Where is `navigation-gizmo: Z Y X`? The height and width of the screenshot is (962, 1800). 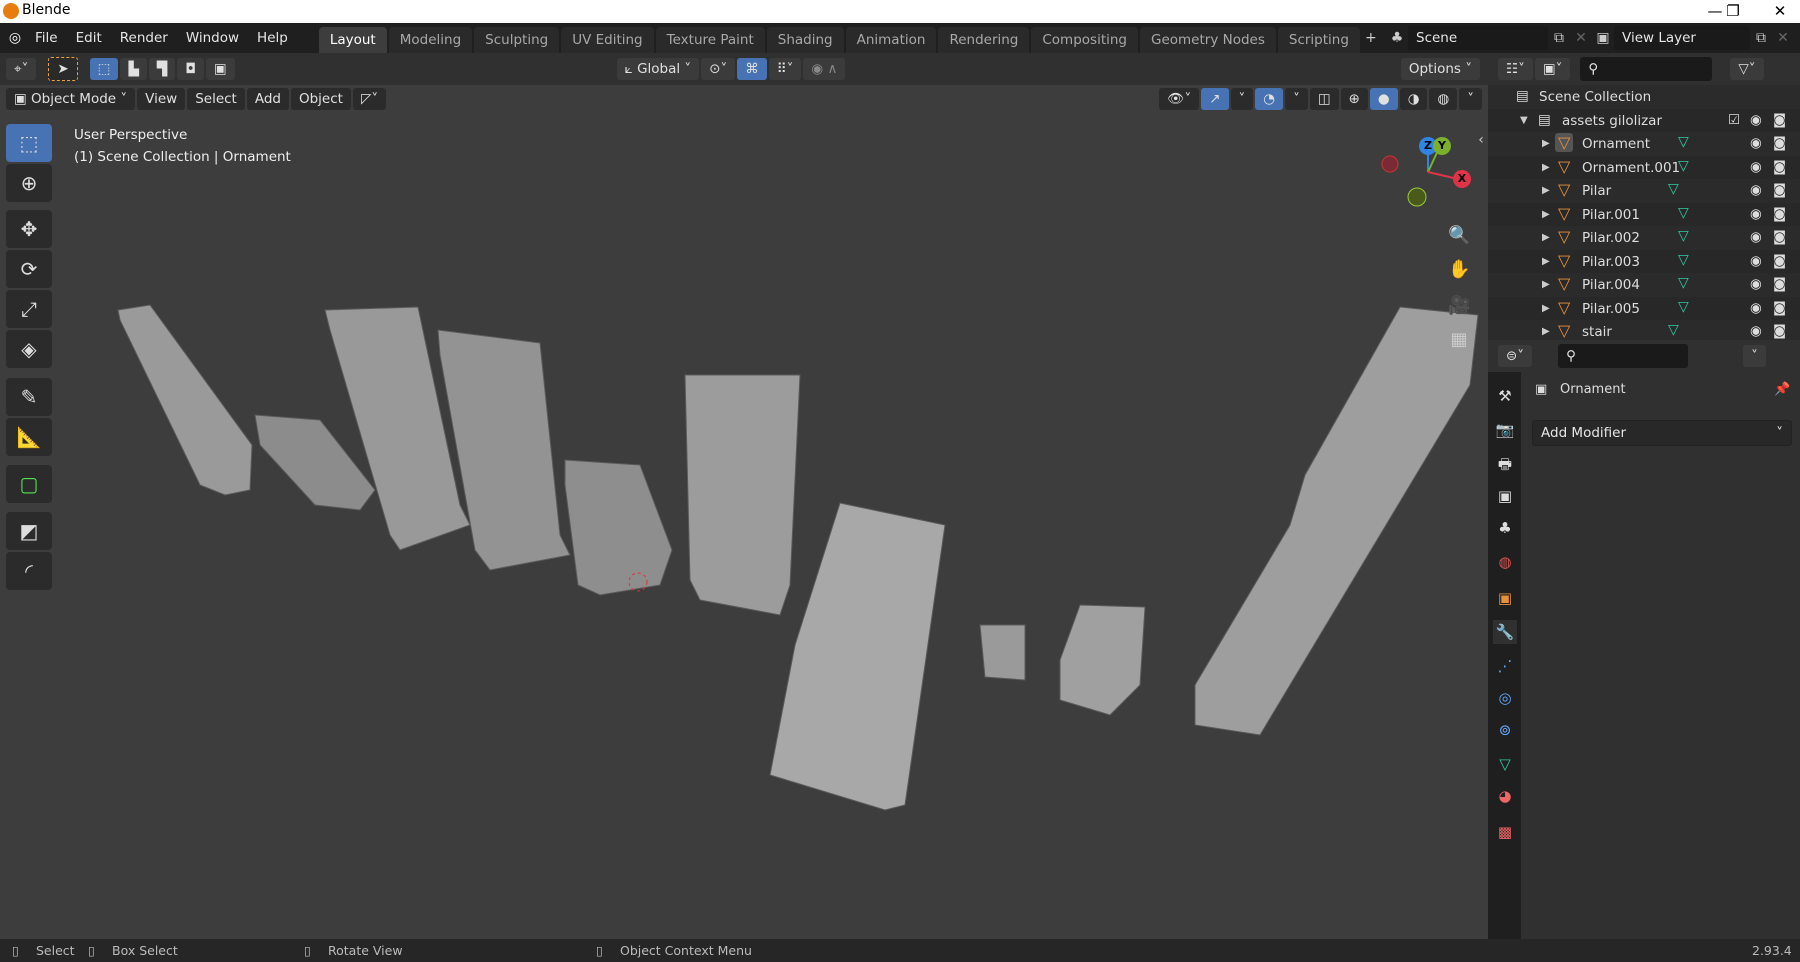 navigation-gizmo: Z Y X is located at coordinates (1430, 170).